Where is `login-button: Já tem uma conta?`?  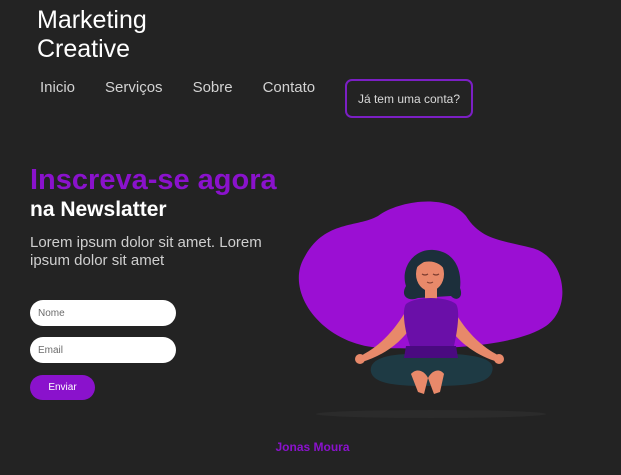 login-button: Já tem uma conta? is located at coordinates (409, 98).